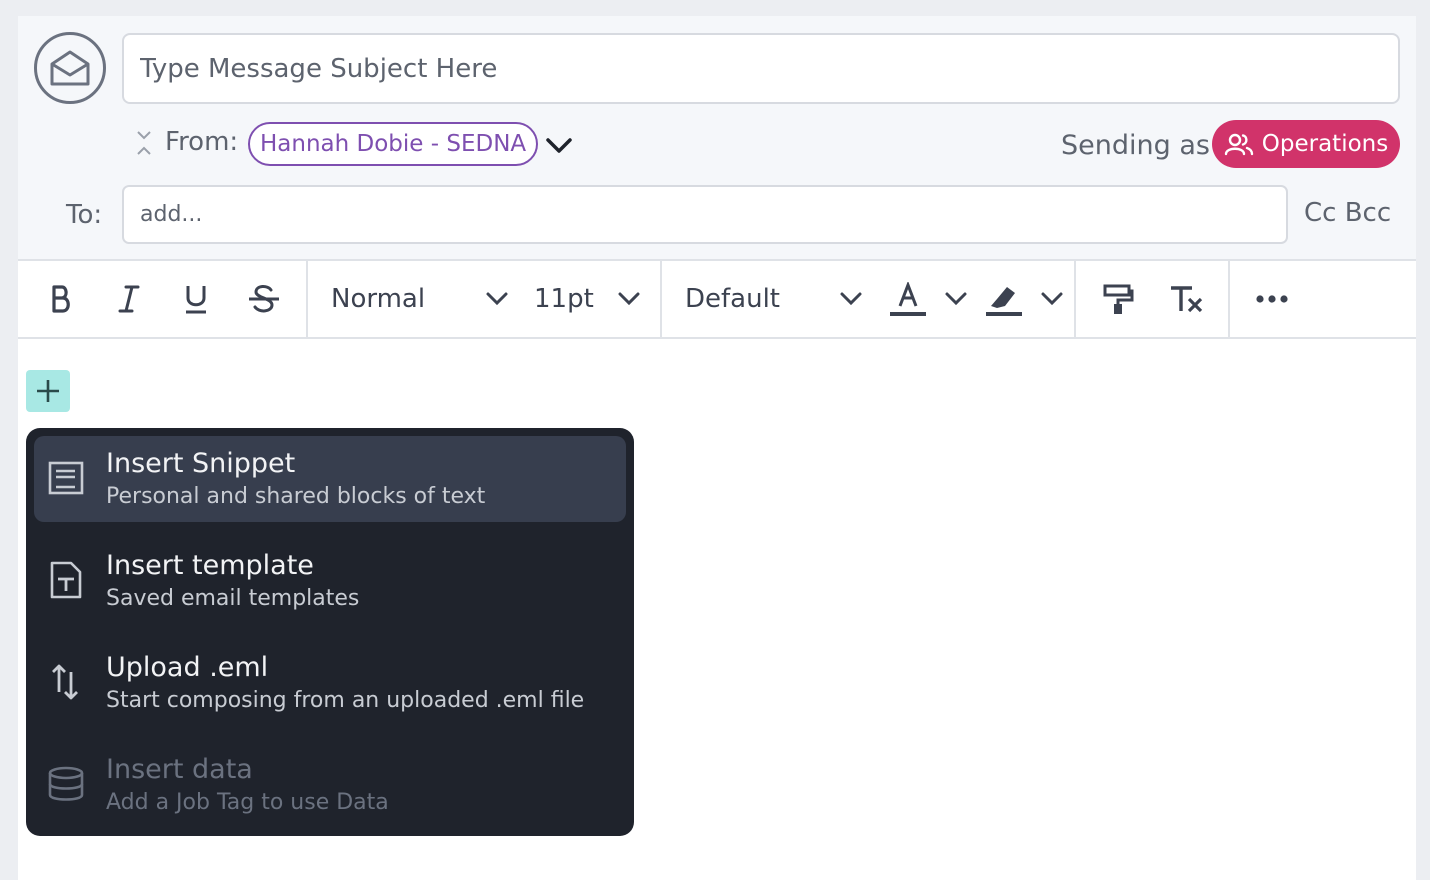  I want to click on bold-icon, so click(61, 299).